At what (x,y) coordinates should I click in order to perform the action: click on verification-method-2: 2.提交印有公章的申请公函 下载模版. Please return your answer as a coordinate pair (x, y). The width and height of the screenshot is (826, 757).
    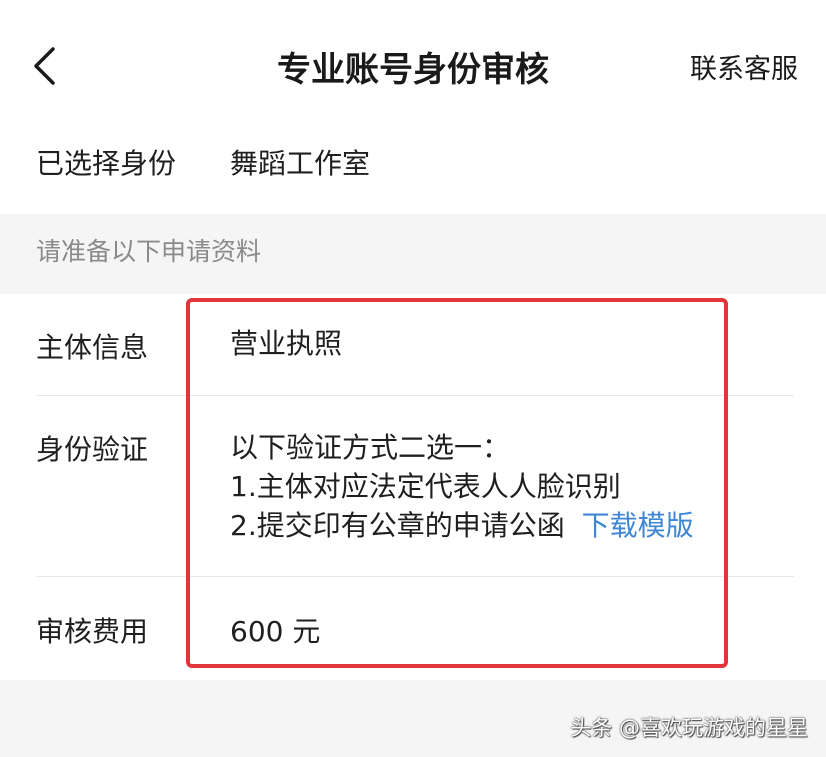
    Looking at the image, I should click on (462, 525).